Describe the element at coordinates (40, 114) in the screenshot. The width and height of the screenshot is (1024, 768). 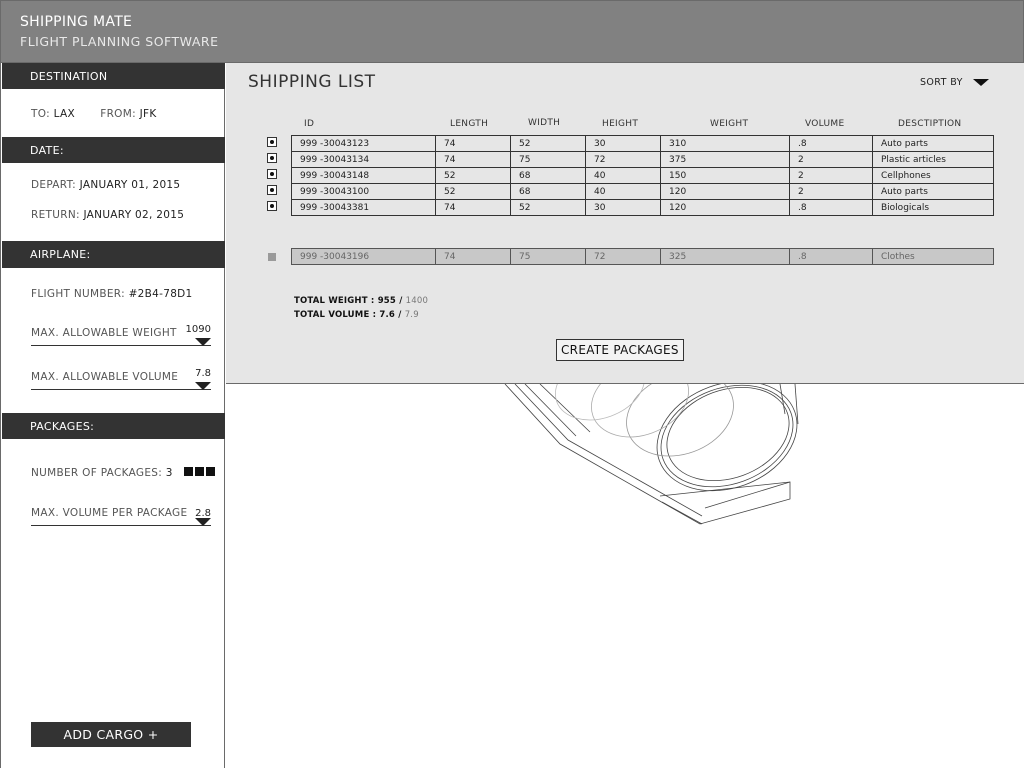
I see `to-label: TO:` at that location.